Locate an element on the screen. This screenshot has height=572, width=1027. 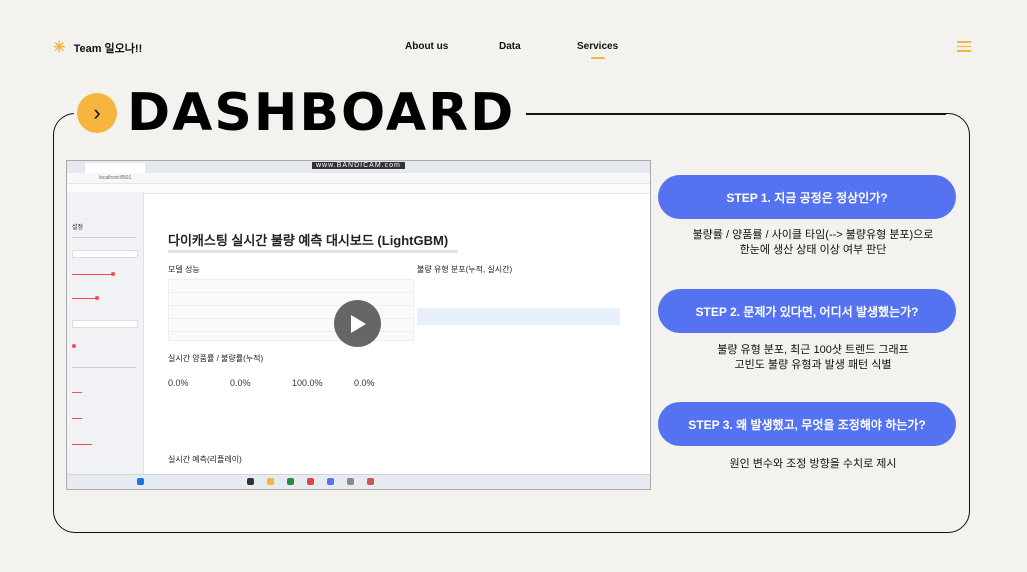
chevron-right-icon: › is located at coordinates (97, 113).